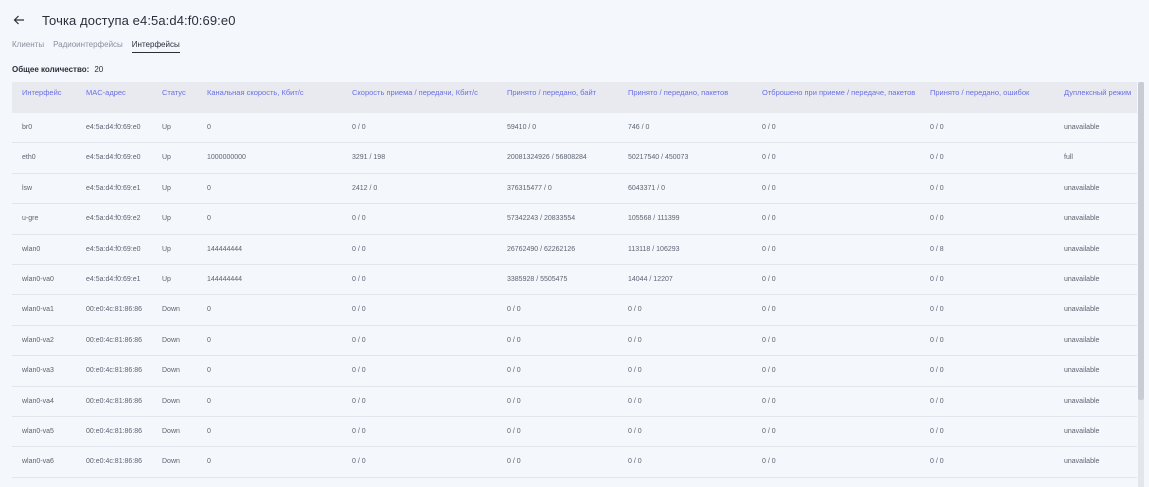 The width and height of the screenshot is (1149, 487). I want to click on table-cell: 6043371 / 0, so click(646, 188).